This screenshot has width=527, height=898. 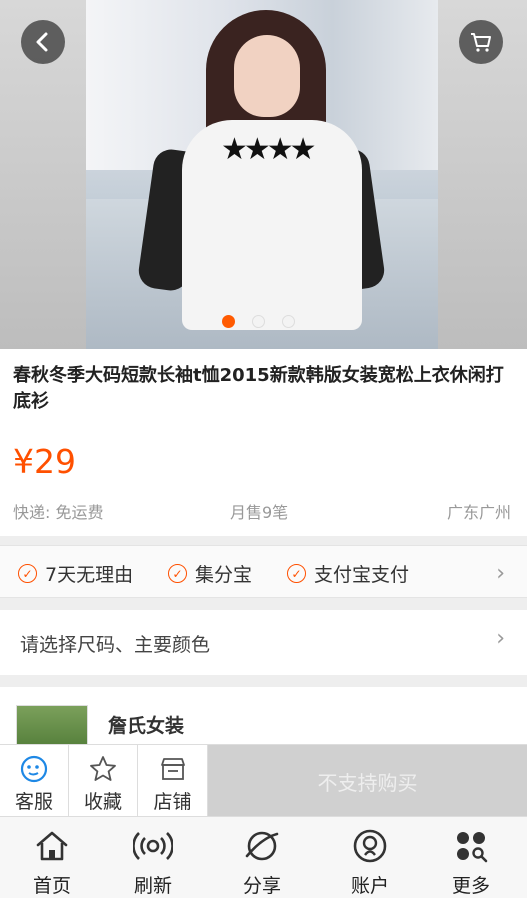 What do you see at coordinates (153, 846) in the screenshot?
I see `signal-icon` at bounding box center [153, 846].